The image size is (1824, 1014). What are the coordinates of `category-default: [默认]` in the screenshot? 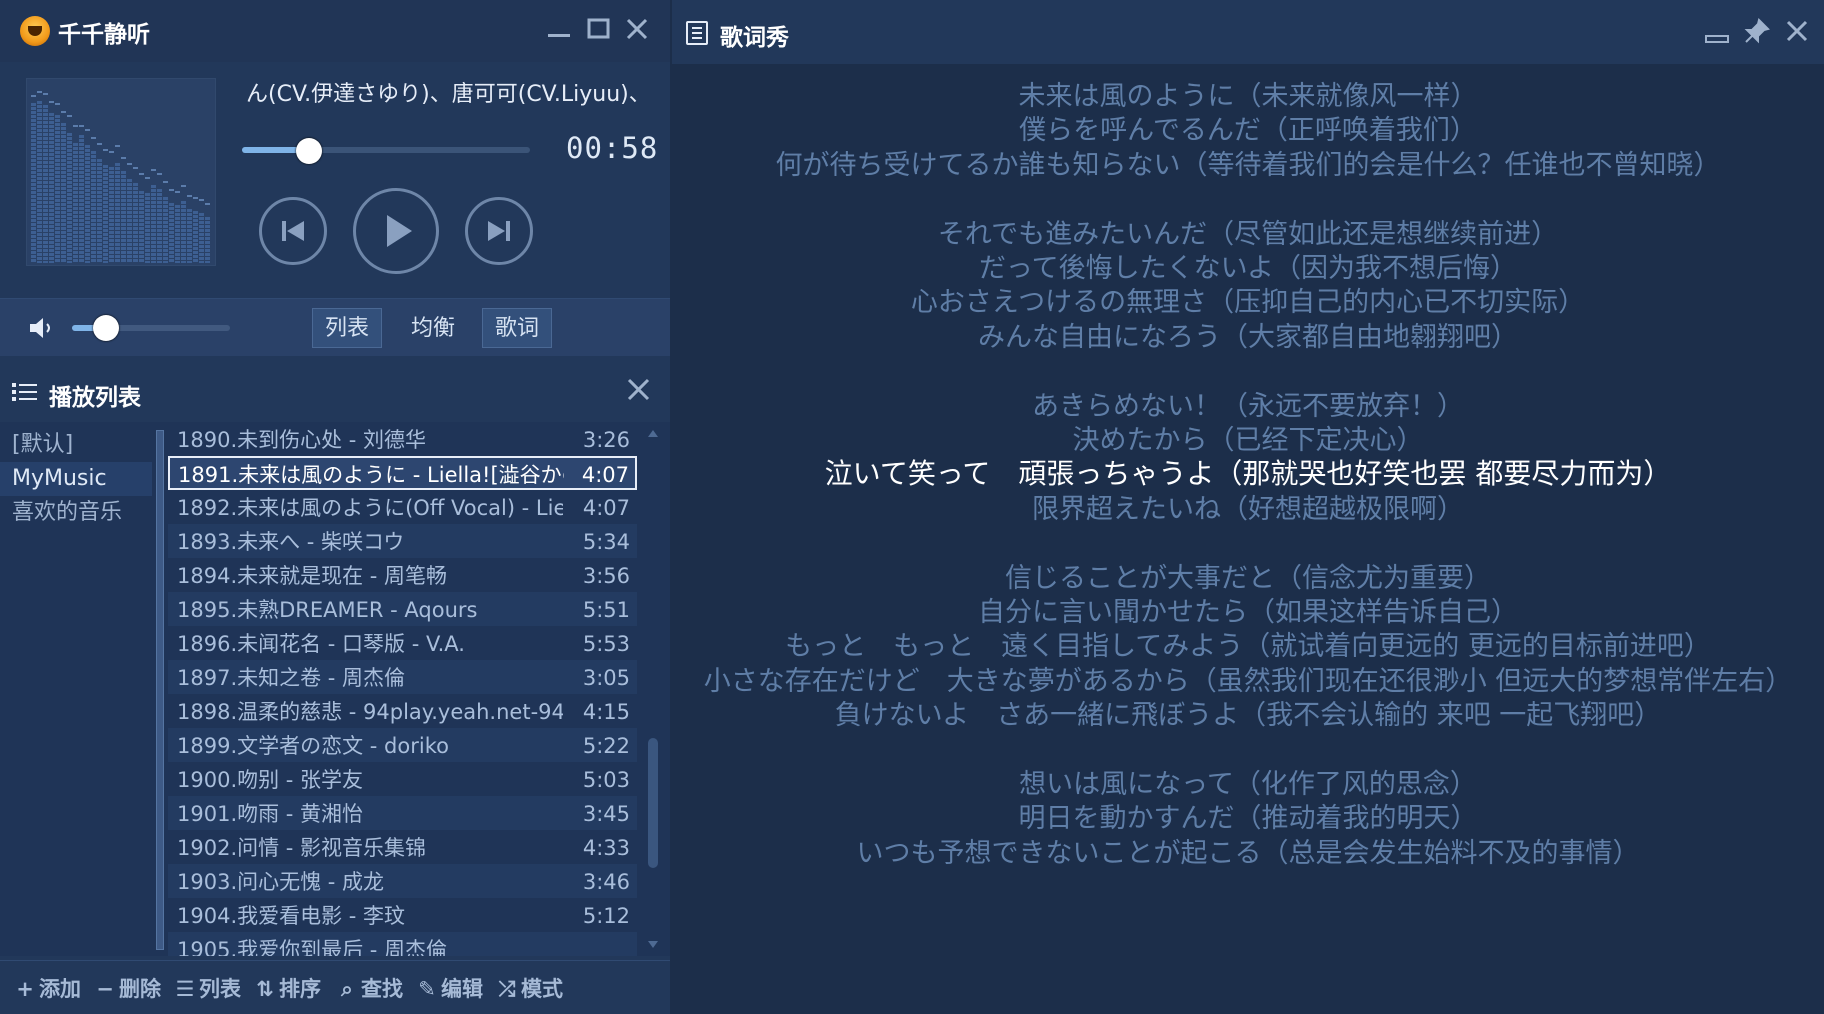 It's located at (76, 445).